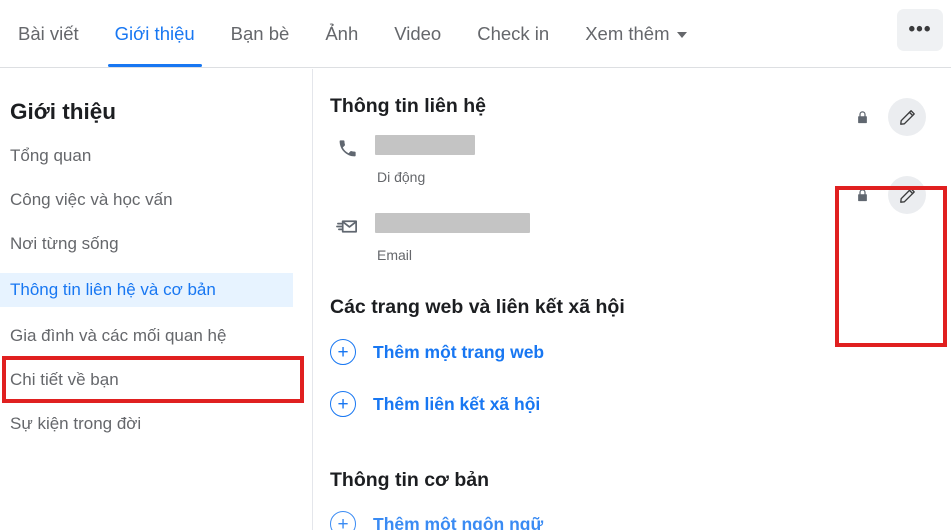 This screenshot has width=951, height=530. What do you see at coordinates (63, 111) in the screenshot?
I see `page-title: Giới thiệu` at bounding box center [63, 111].